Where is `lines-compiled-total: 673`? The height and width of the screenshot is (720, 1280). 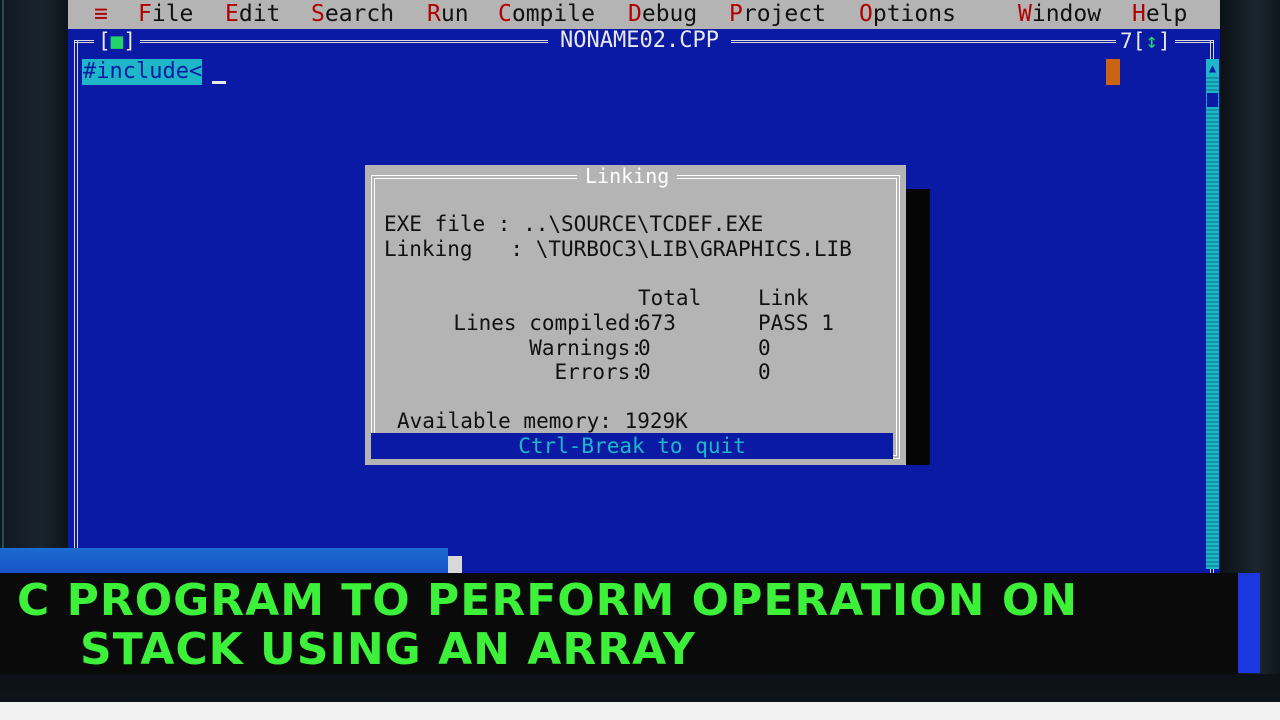 lines-compiled-total: 673 is located at coordinates (657, 323).